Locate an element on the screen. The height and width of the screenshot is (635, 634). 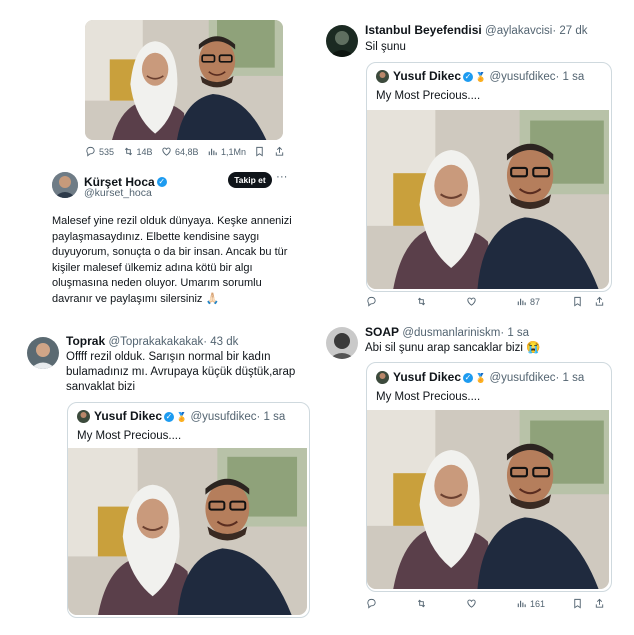
reply-button: 535 is located at coordinates (99, 151).